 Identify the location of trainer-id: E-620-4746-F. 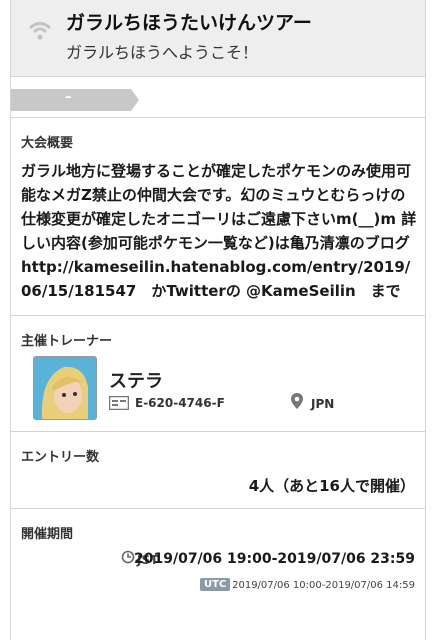
(180, 403).